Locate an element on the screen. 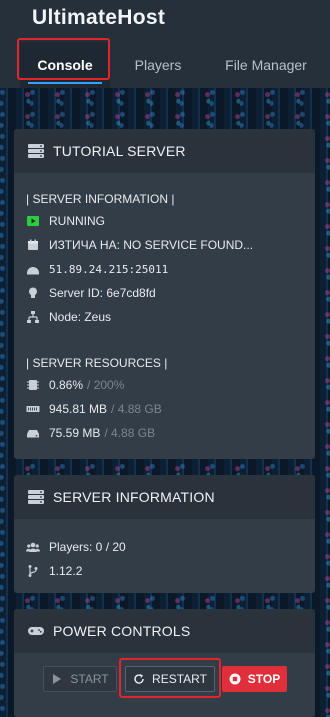 This screenshot has height=717, width=330. stop-circle-icon is located at coordinates (235, 679).